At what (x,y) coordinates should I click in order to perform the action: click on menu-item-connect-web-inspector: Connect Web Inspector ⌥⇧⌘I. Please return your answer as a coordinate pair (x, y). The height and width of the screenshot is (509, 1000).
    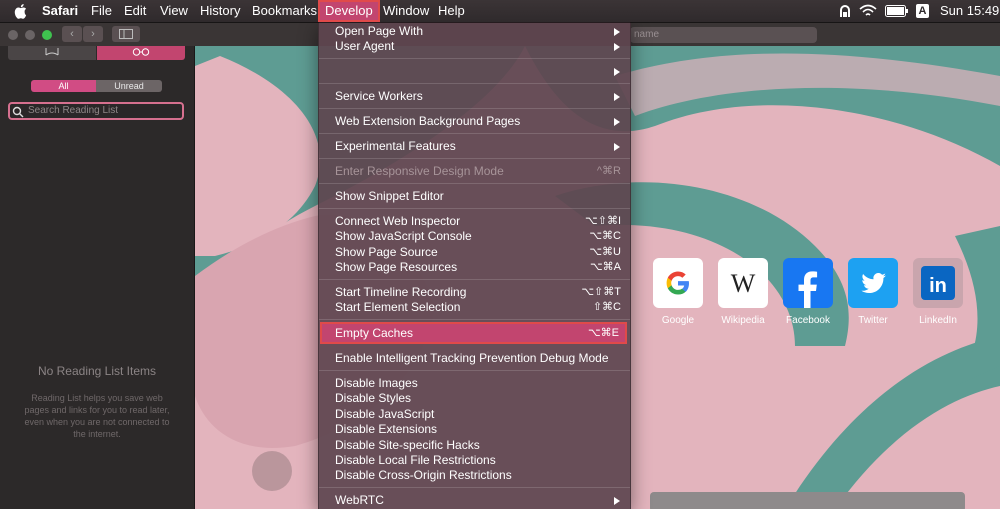
    Looking at the image, I should click on (474, 221).